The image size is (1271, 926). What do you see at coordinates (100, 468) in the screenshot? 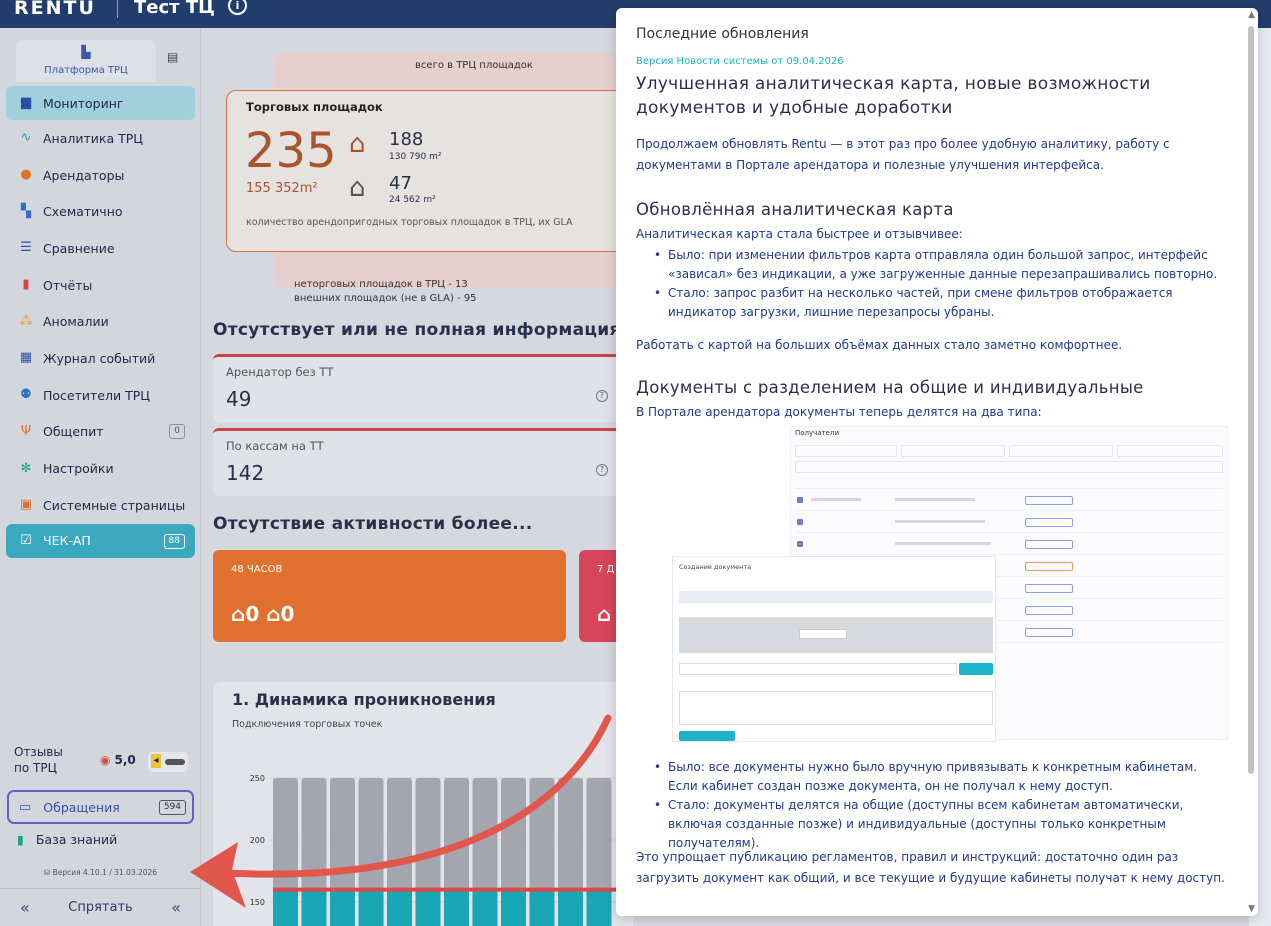
I see `sidebar-item-settings: ✻ Настройки` at bounding box center [100, 468].